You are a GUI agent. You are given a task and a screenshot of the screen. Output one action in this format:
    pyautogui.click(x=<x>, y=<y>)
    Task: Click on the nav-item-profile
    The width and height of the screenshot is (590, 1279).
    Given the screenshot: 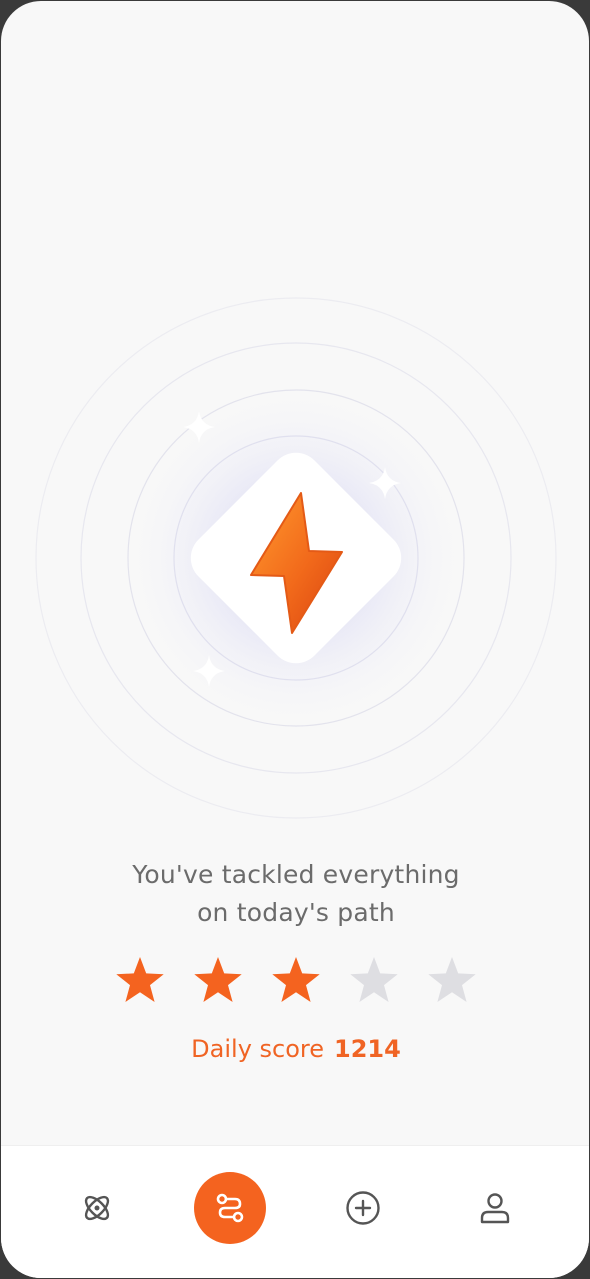 What is the action you would take?
    pyautogui.click(x=495, y=1208)
    